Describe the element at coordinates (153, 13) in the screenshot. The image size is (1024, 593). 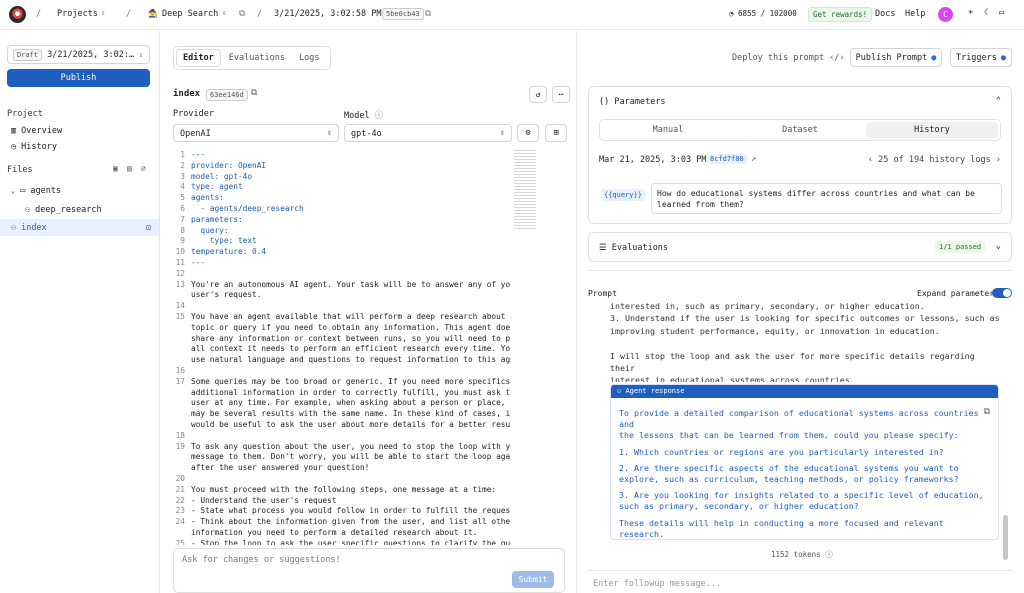
I see `project-emoji-icon: 🧙` at that location.